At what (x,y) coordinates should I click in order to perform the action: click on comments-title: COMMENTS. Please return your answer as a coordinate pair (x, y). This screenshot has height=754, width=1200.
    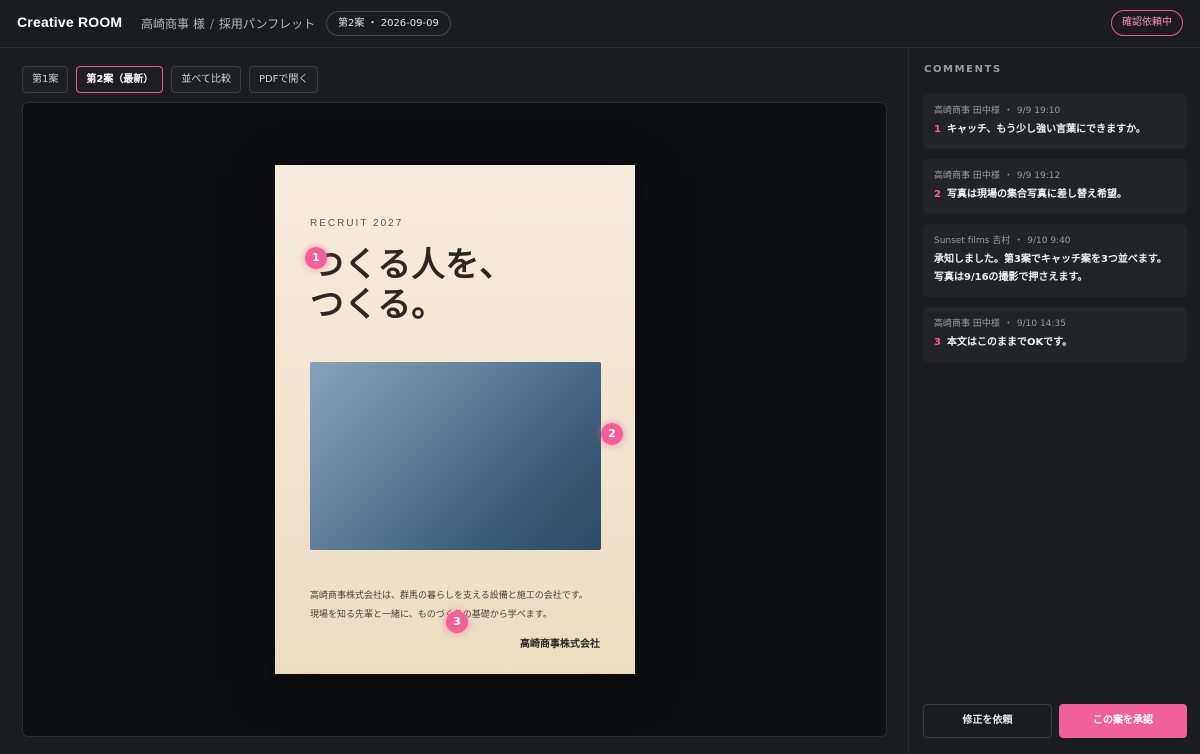
    Looking at the image, I should click on (963, 69).